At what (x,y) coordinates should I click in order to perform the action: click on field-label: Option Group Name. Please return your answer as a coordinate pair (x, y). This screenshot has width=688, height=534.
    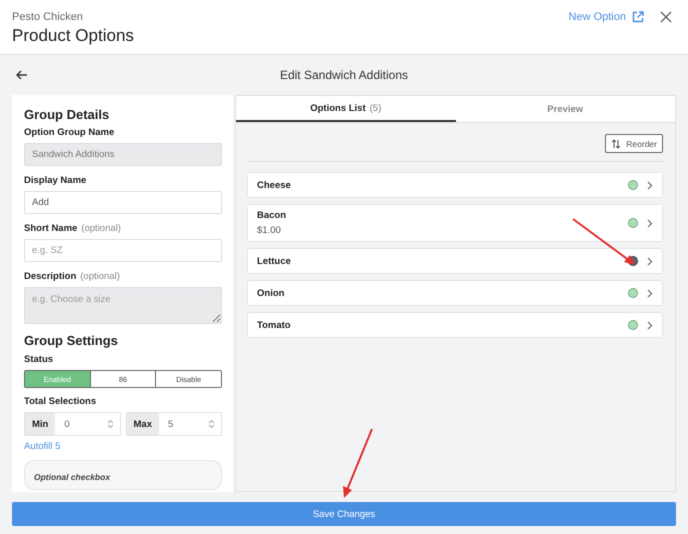
    Looking at the image, I should click on (69, 132).